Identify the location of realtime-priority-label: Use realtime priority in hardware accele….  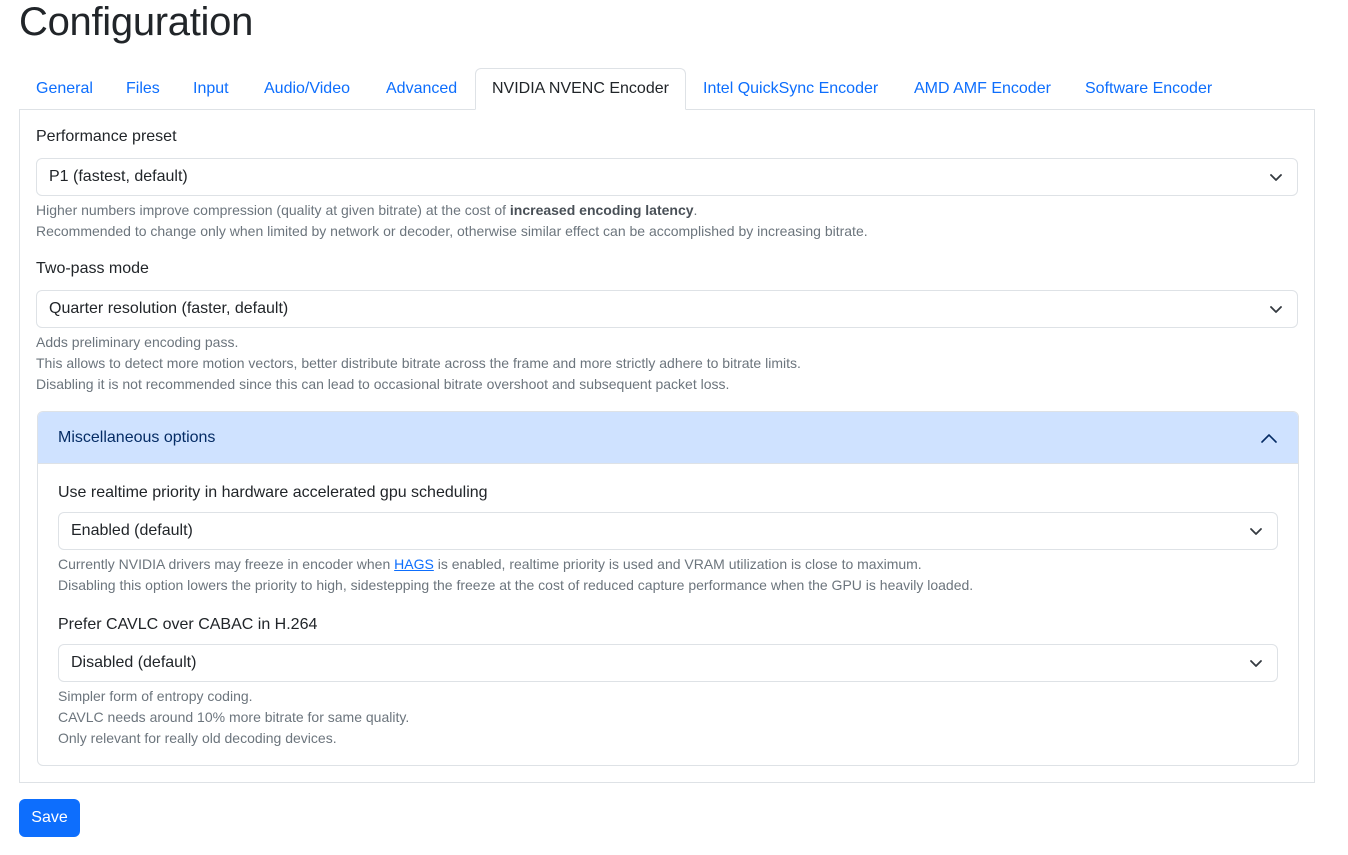
(273, 492).